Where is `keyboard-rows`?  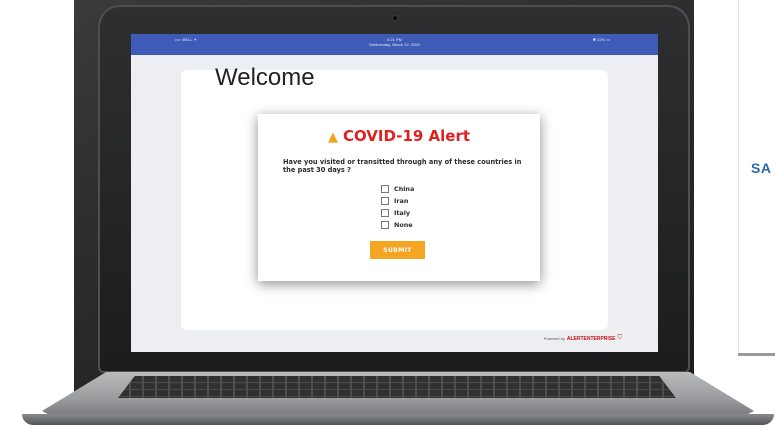 keyboard-rows is located at coordinates (397, 387).